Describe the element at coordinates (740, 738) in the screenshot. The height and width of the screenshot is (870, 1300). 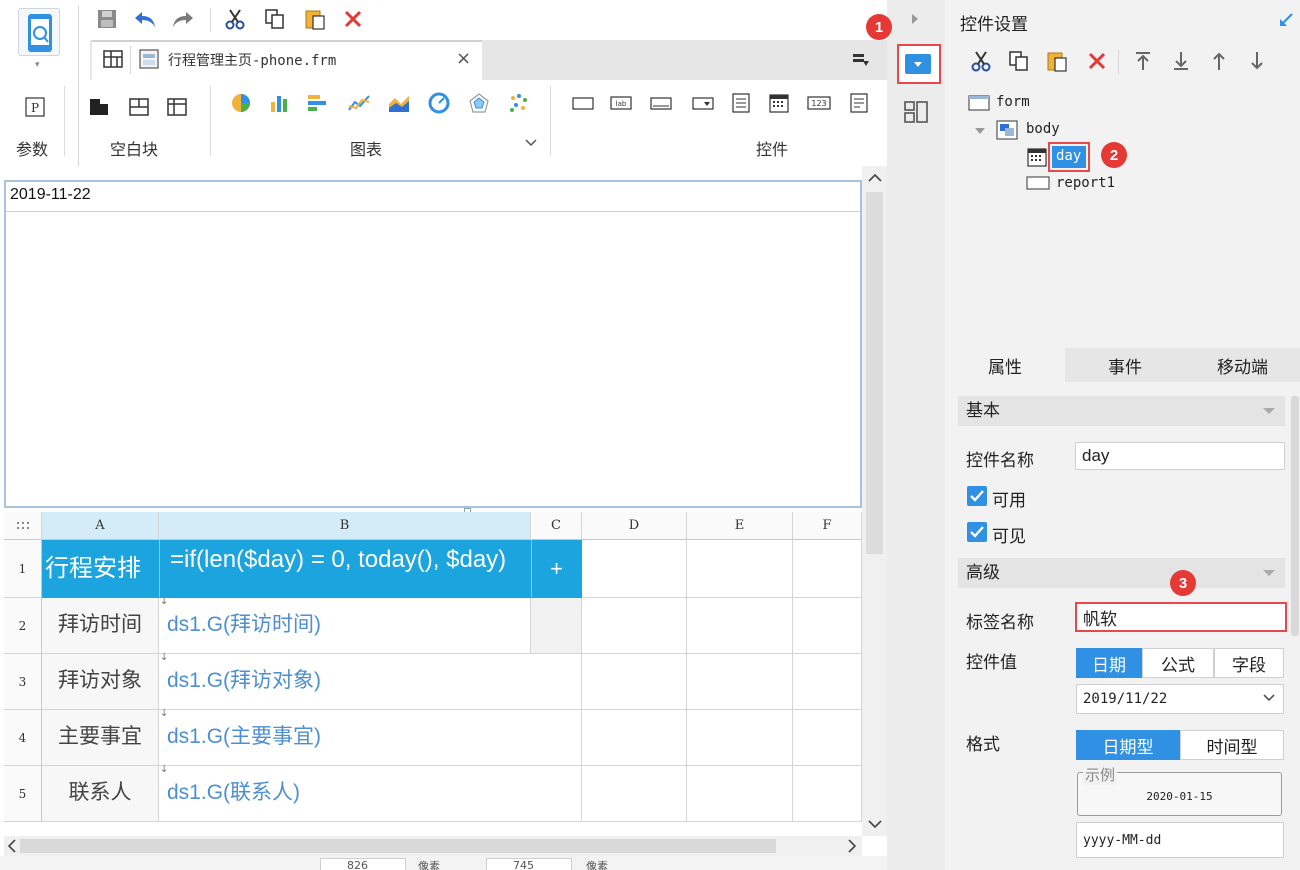
I see `cell-e4` at that location.